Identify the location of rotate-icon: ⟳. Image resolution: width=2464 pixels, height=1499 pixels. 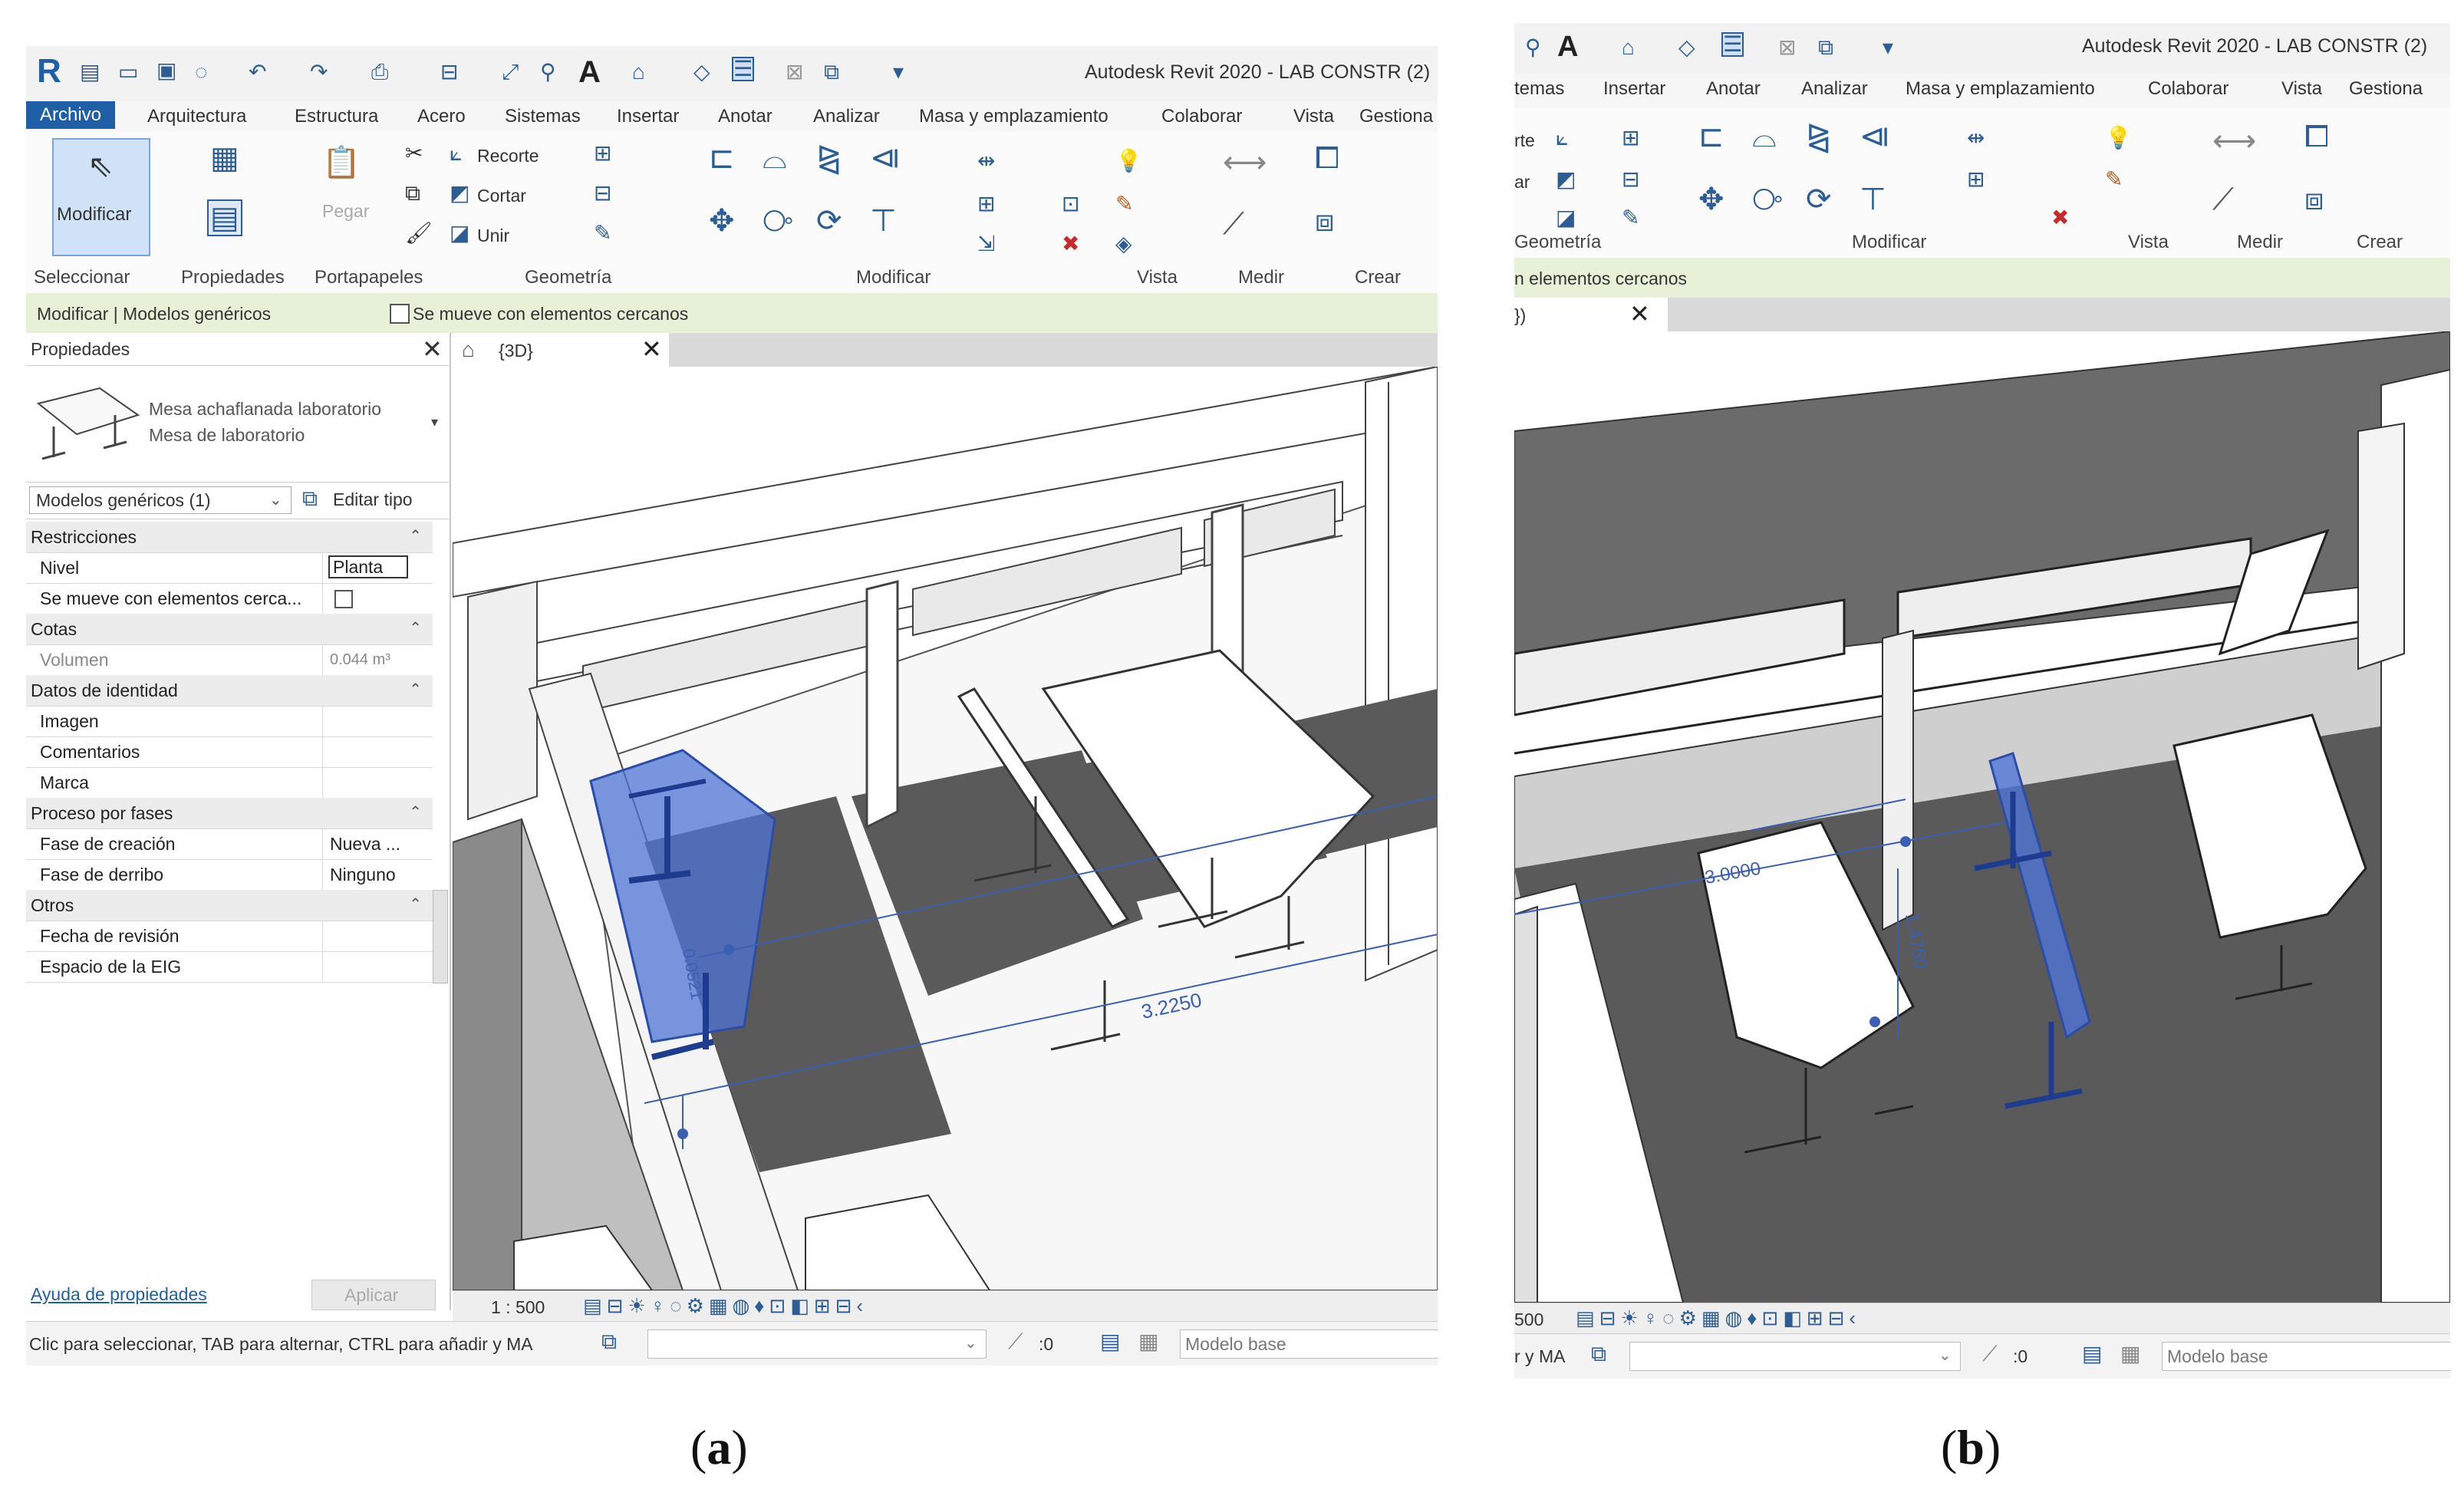
(829, 221).